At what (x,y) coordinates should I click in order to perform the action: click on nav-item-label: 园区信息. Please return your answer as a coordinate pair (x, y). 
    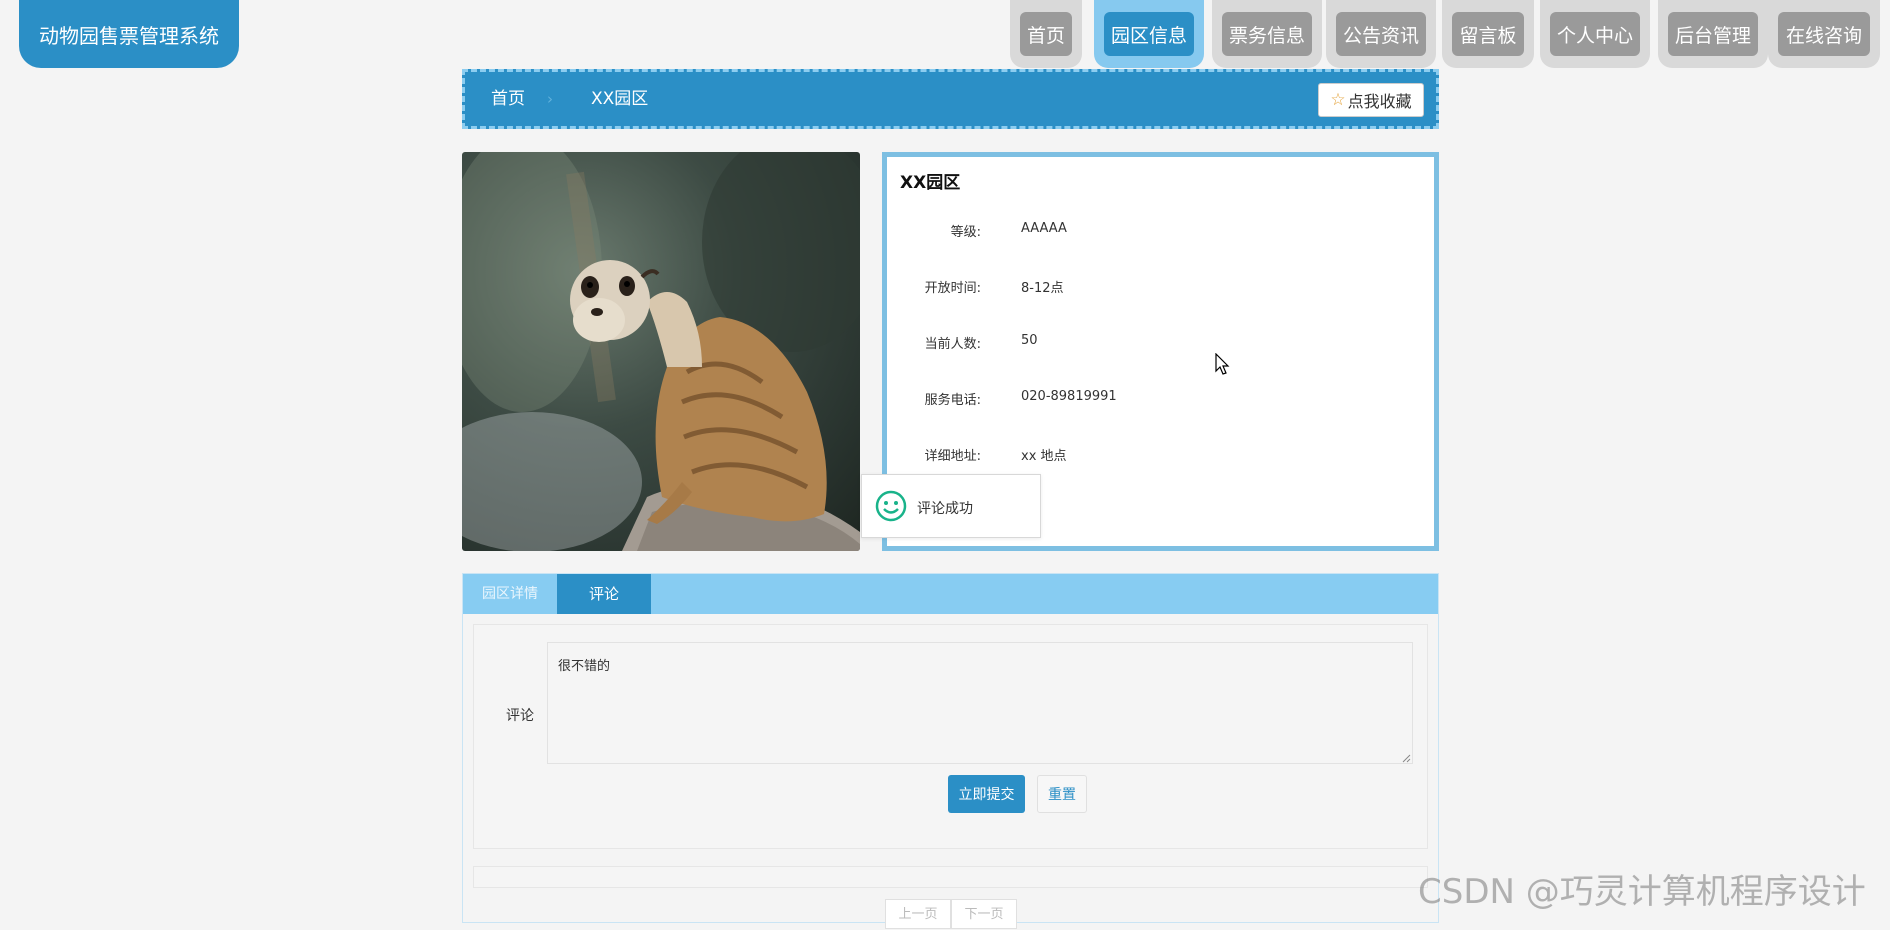
    Looking at the image, I should click on (1149, 34).